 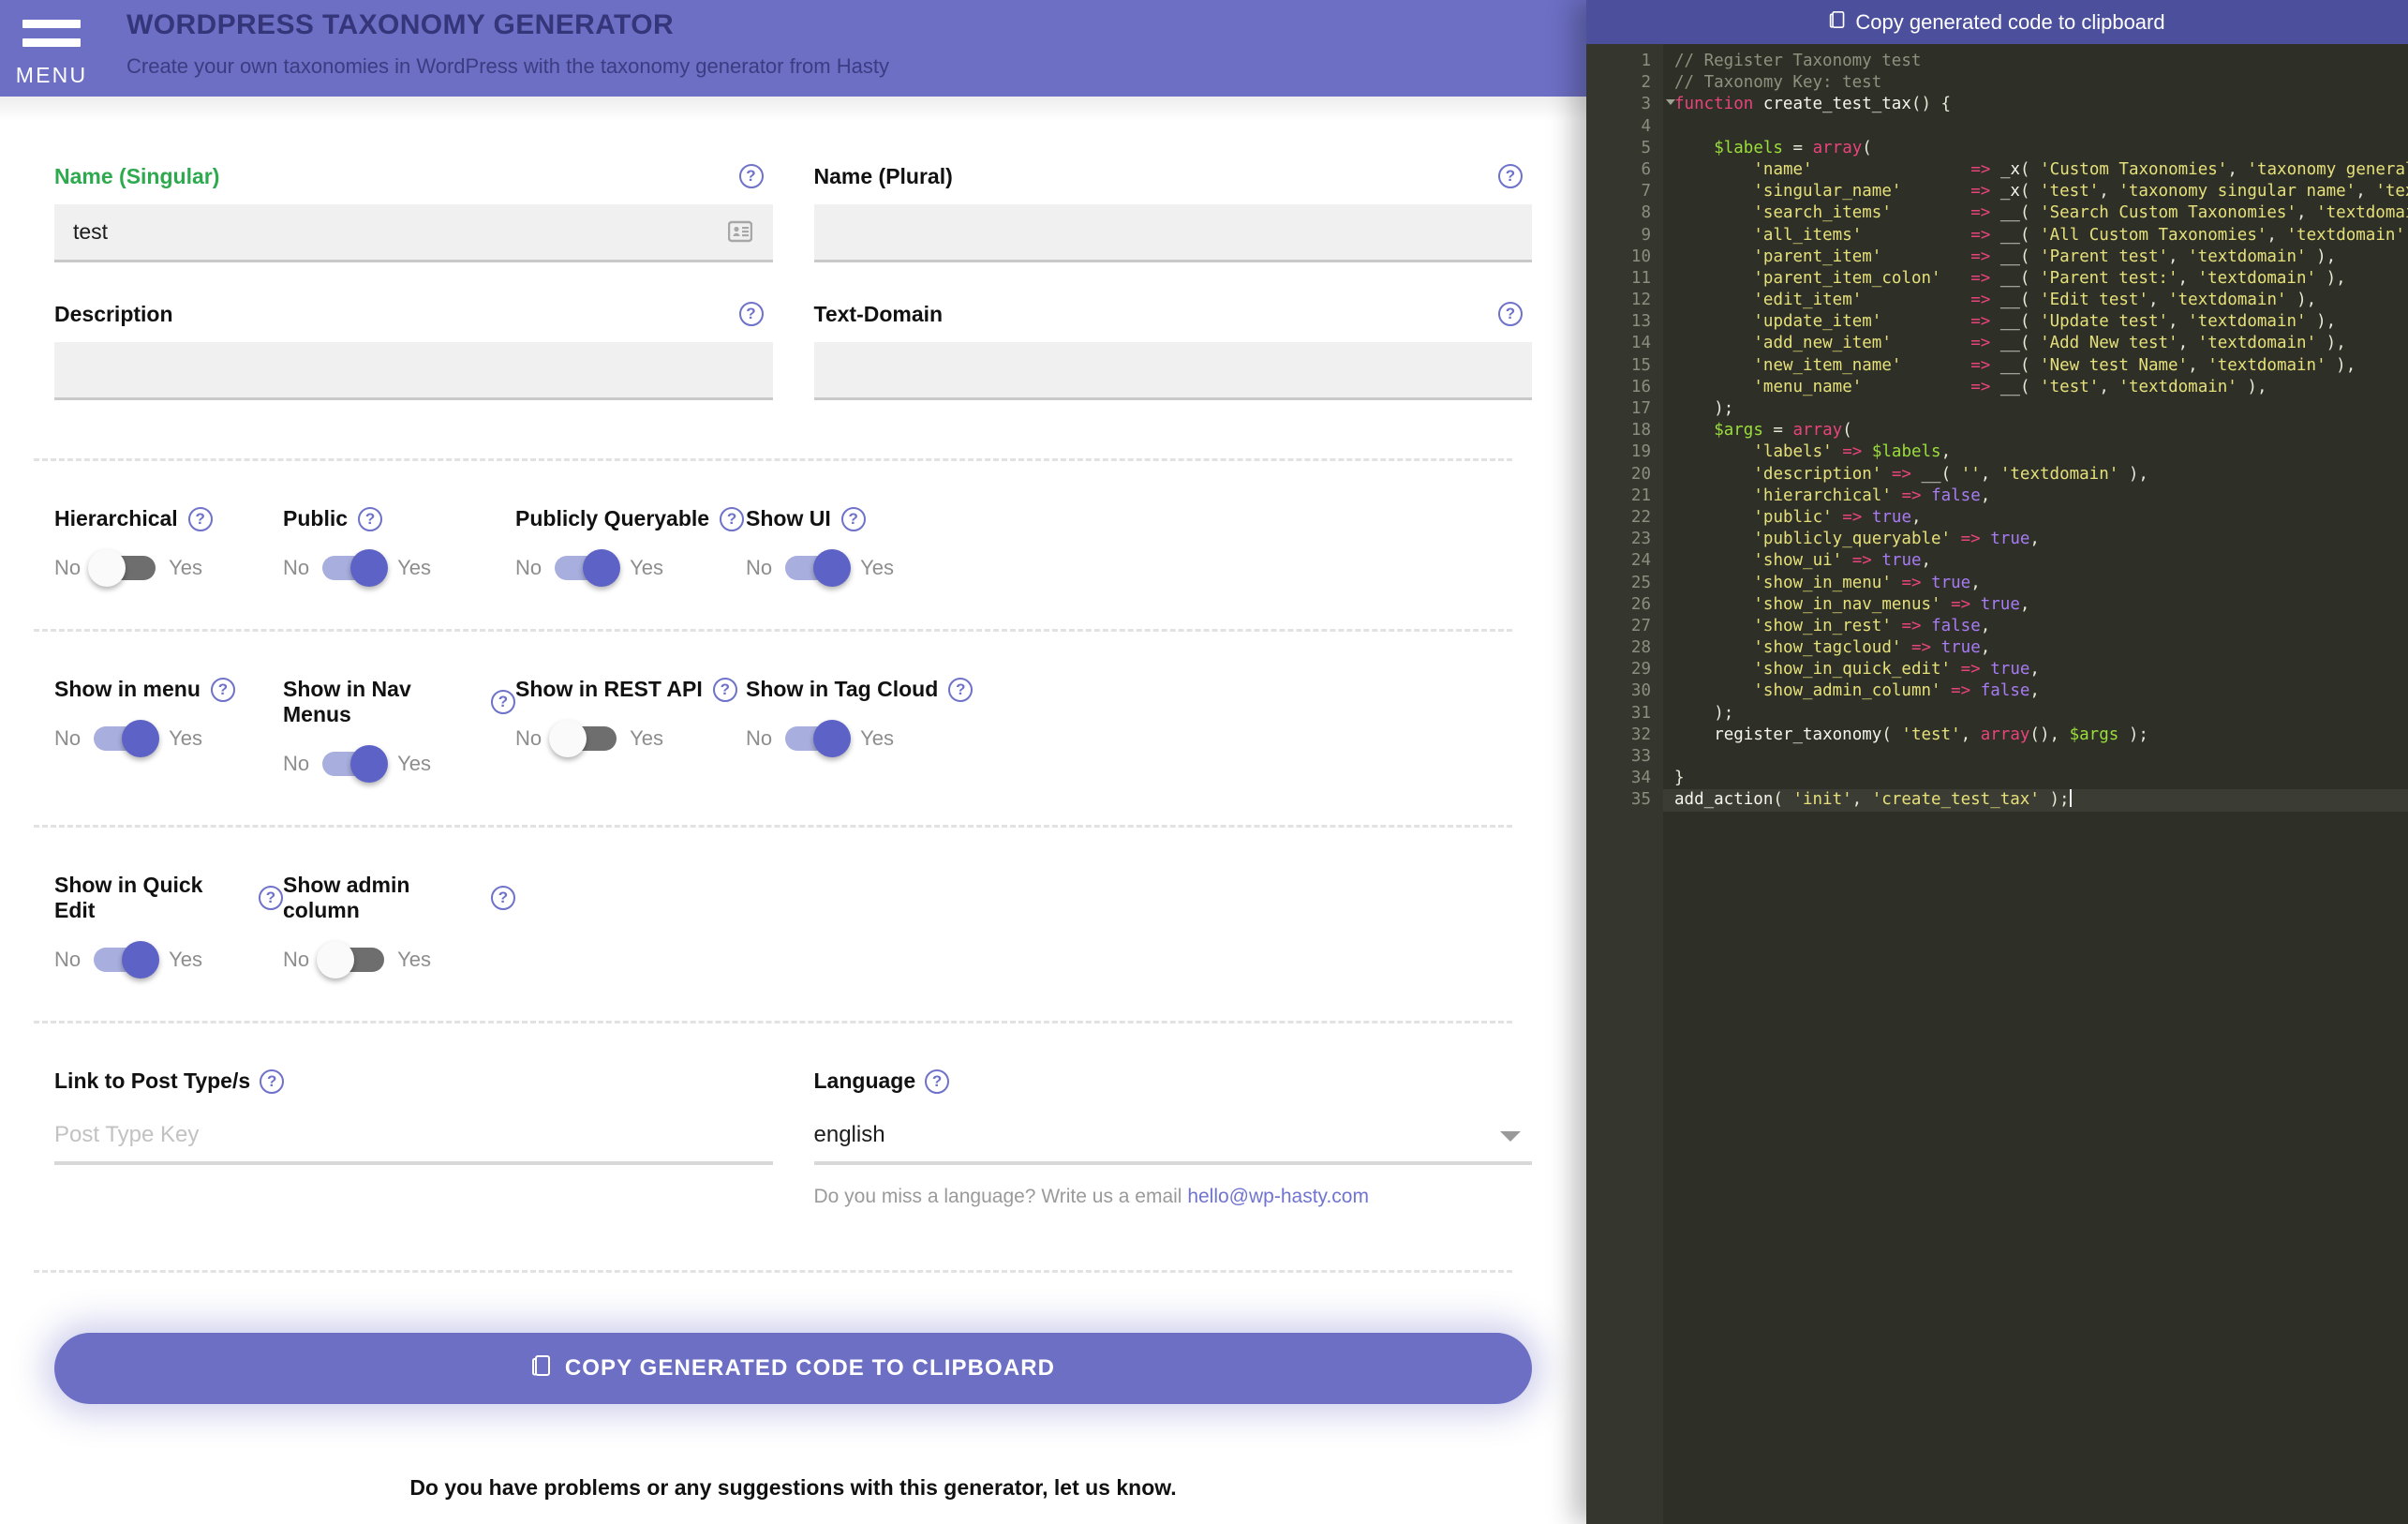 I want to click on code-line: 'show_admin_column' => false,, so click(x=2035, y=691).